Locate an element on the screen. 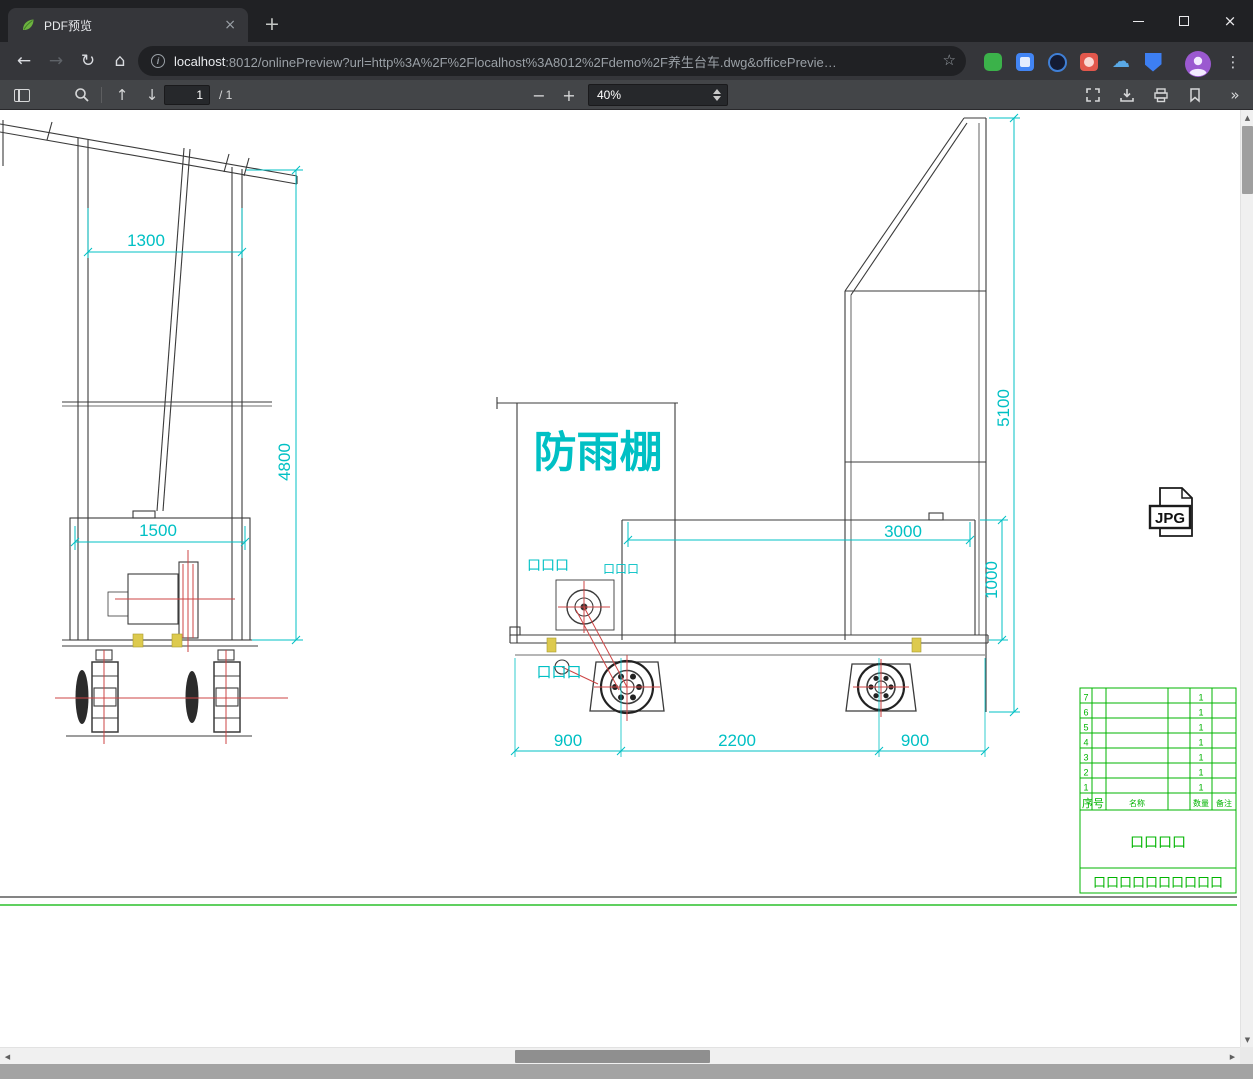 This screenshot has height=1079, width=1253. zoom-level-select: 40% is located at coordinates (658, 95).